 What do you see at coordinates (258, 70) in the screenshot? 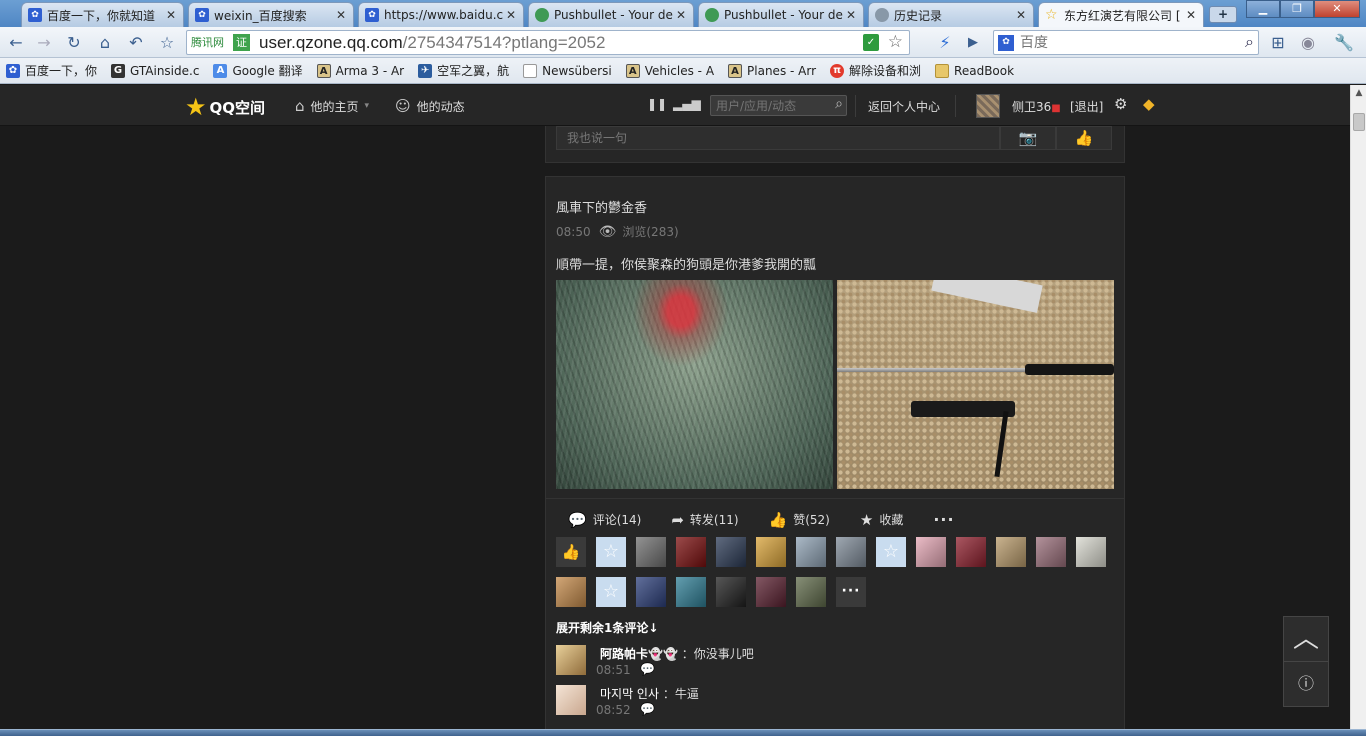
I see `bookmark-item: A Google 翻译` at bounding box center [258, 70].